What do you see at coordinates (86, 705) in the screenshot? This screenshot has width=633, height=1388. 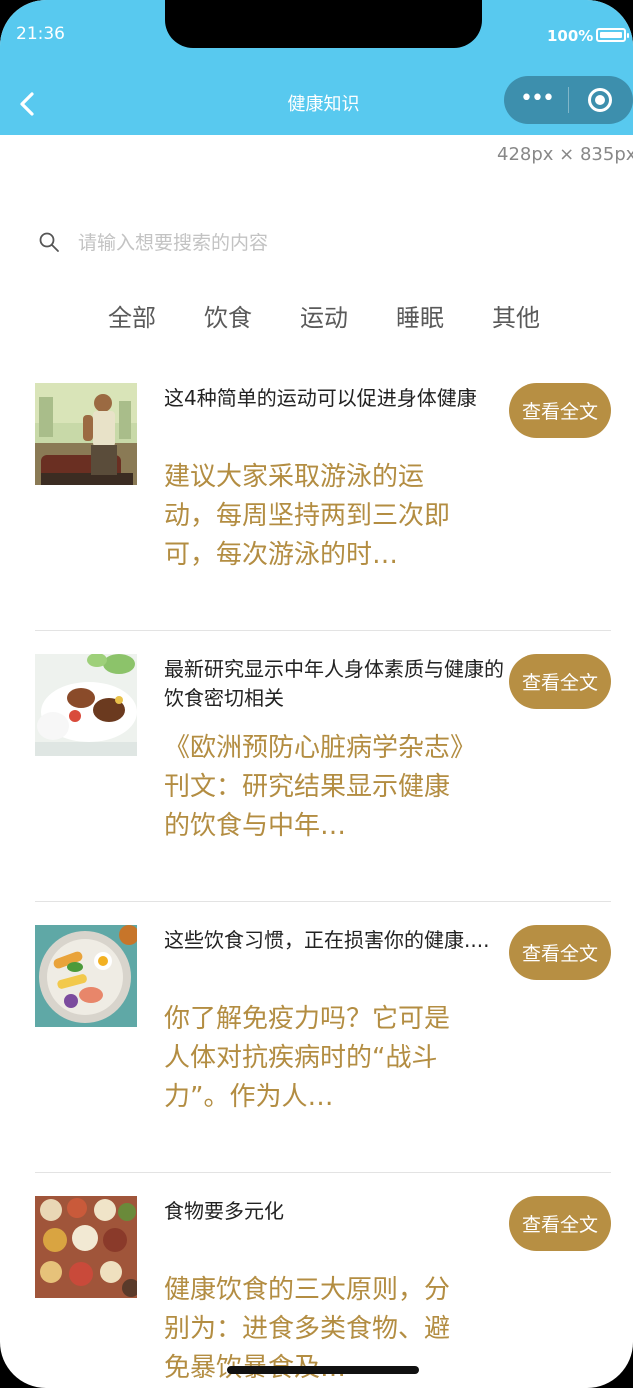 I see `meal-plate-photo` at bounding box center [86, 705].